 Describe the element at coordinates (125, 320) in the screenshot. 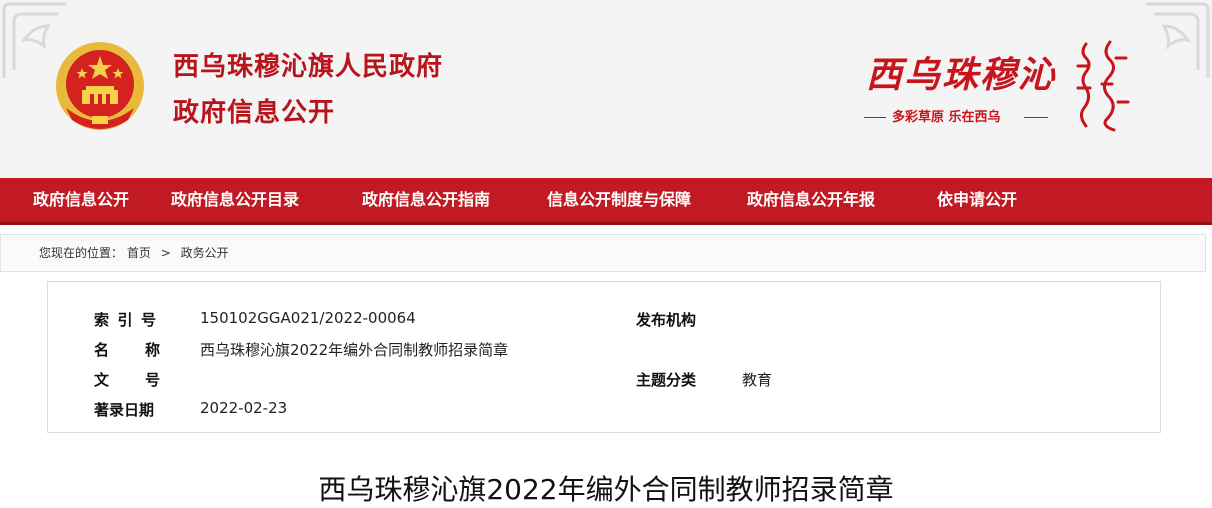

I see `index-label: 索 引 号` at that location.